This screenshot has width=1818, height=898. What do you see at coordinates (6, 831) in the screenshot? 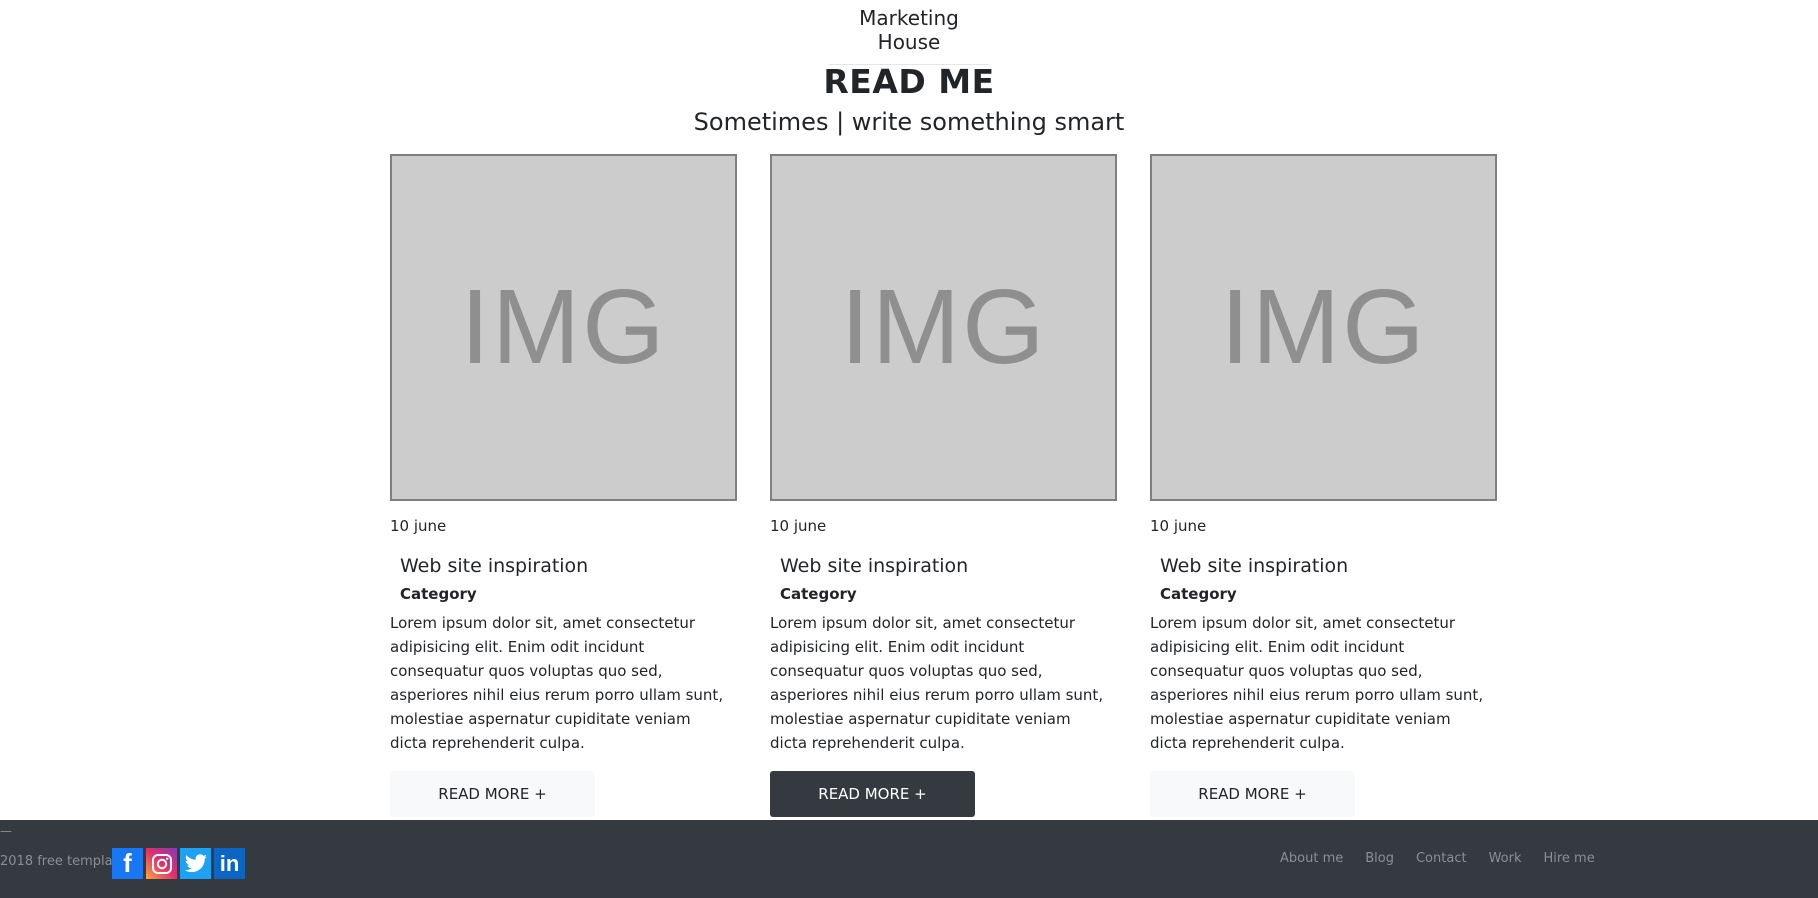
I see `footer-dash: —` at bounding box center [6, 831].